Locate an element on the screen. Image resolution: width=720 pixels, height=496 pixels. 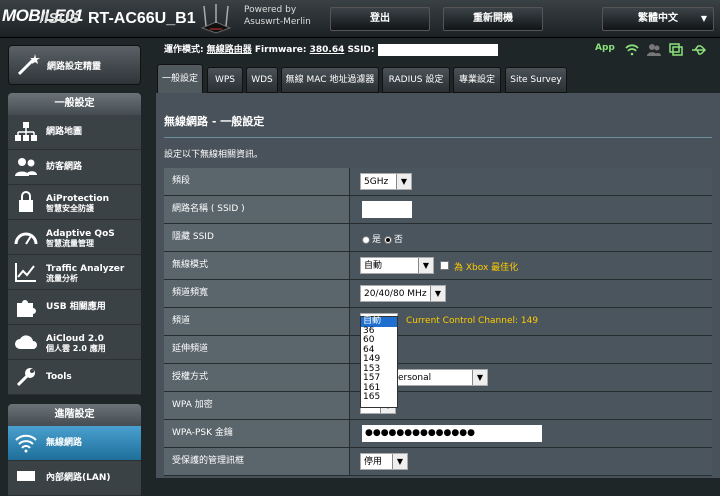
sidebar-item-aiprotection: AiProtection 智慧安全防護 is located at coordinates (74, 202).